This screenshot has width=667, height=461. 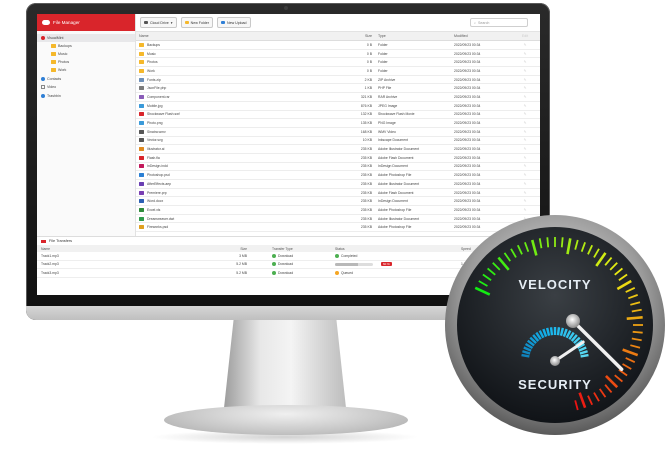 I want to click on file-name-cell: Illustrator.ai, so click(x=239, y=149).